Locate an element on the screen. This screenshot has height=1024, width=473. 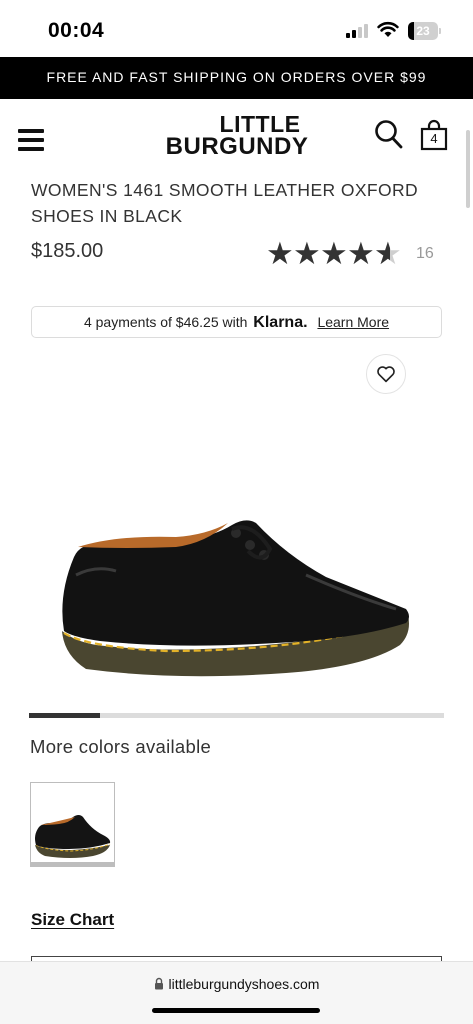
battery-nub is located at coordinates (440, 31).